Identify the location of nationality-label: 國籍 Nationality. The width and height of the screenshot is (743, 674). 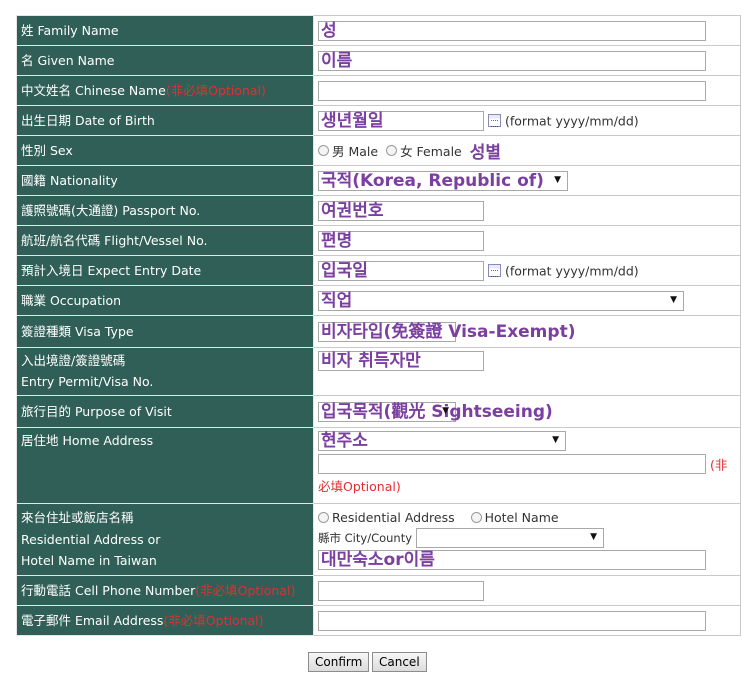
(165, 180).